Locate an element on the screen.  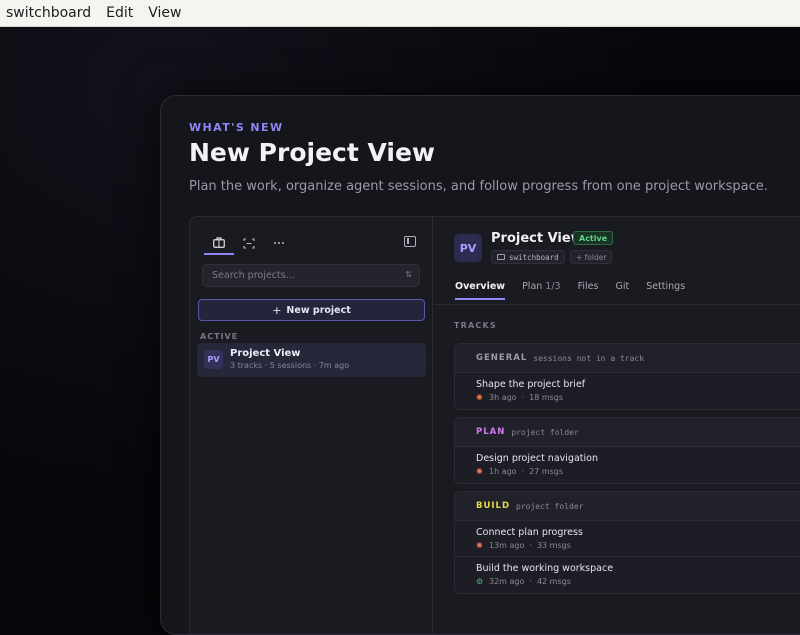
track-header: GENERAL sessions not in a track is located at coordinates (627, 358).